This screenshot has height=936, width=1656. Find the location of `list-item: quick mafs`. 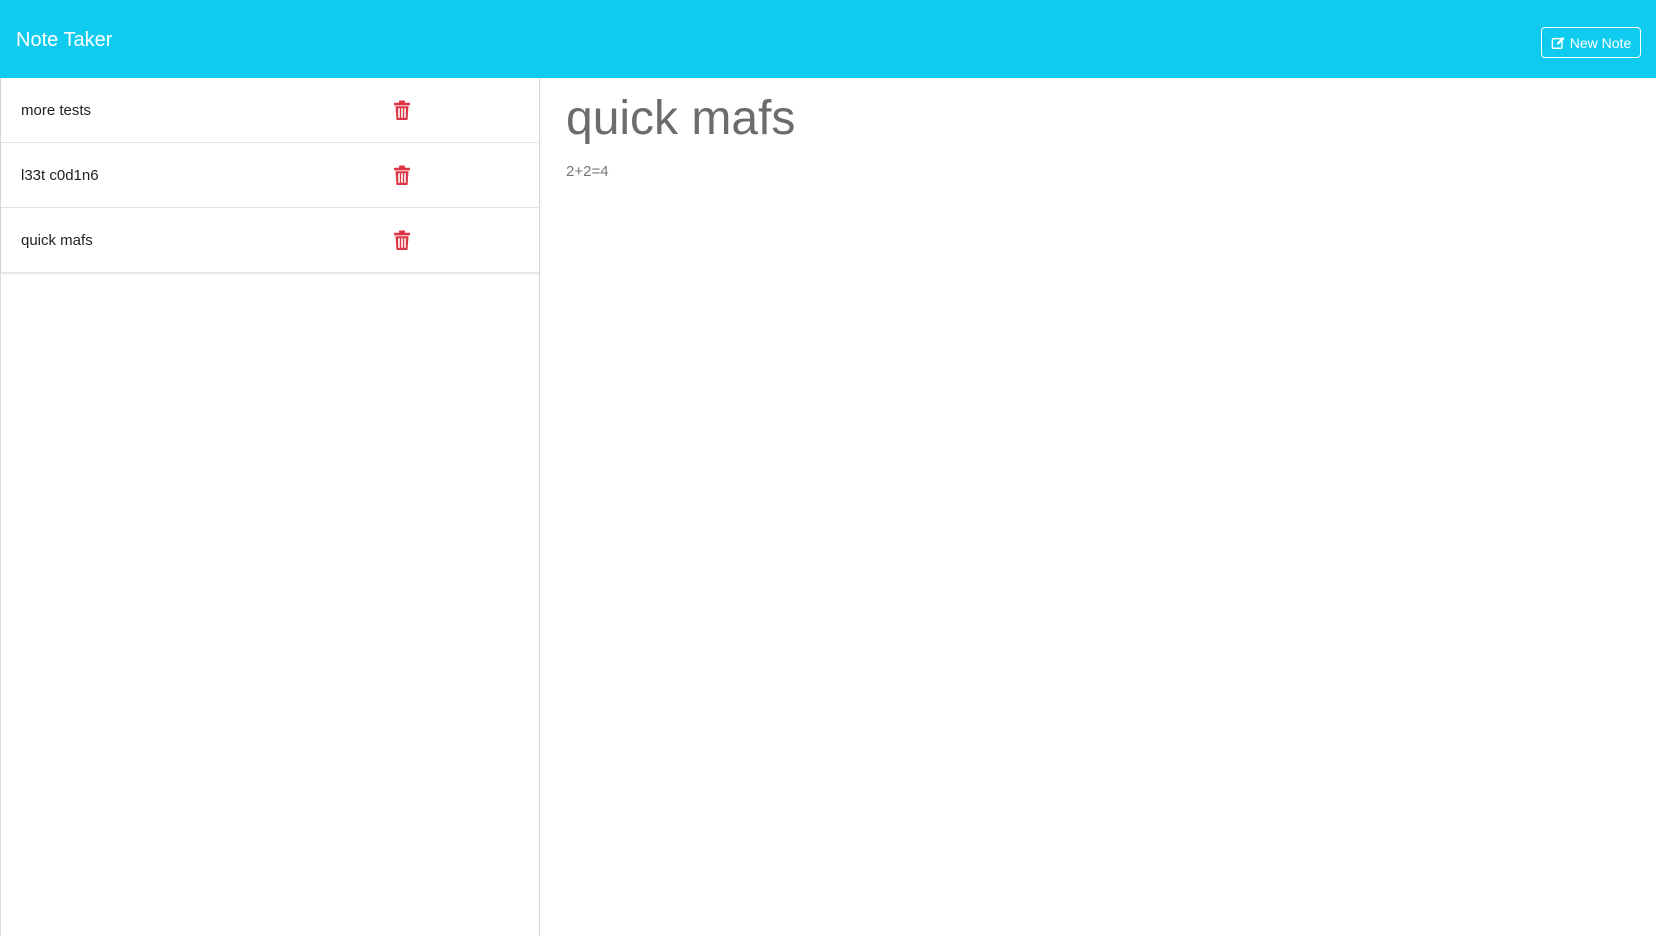

list-item: quick mafs is located at coordinates (270, 240).